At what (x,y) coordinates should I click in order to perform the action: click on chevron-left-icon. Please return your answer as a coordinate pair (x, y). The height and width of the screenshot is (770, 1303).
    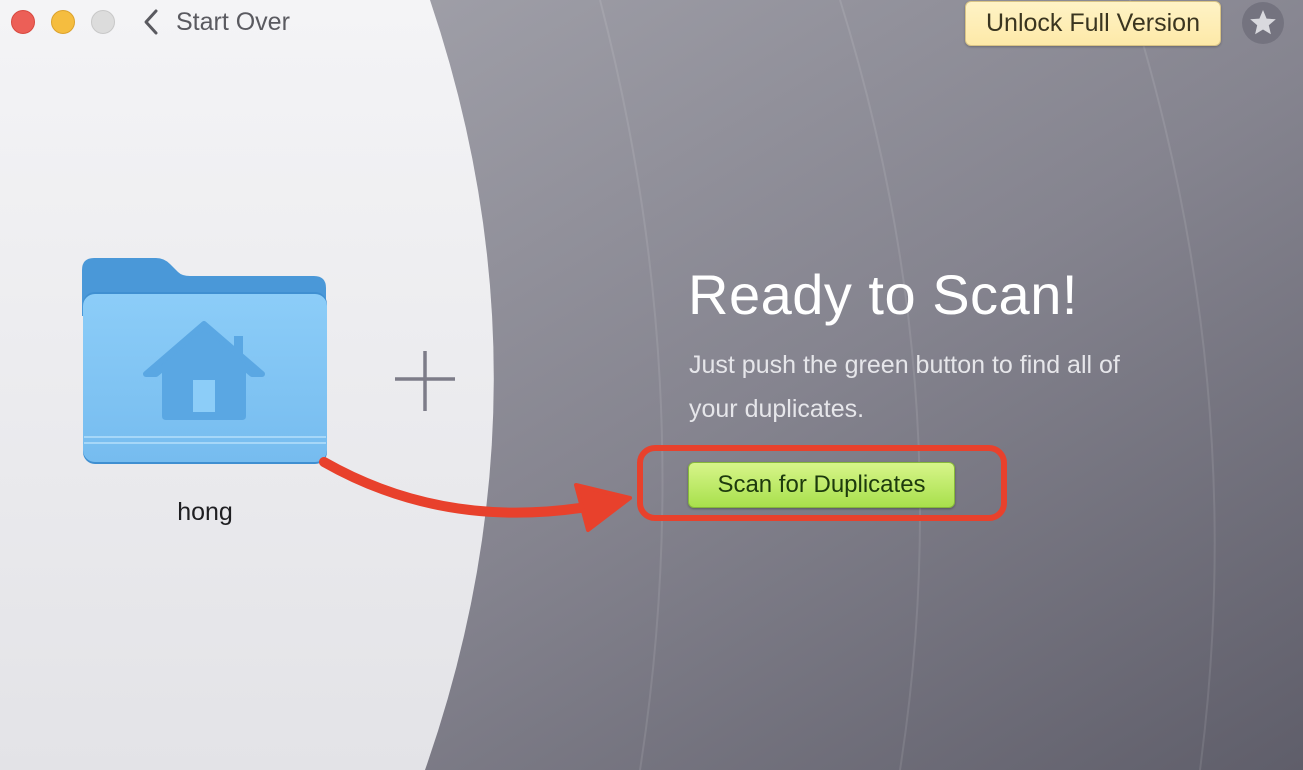
    Looking at the image, I should click on (151, 22).